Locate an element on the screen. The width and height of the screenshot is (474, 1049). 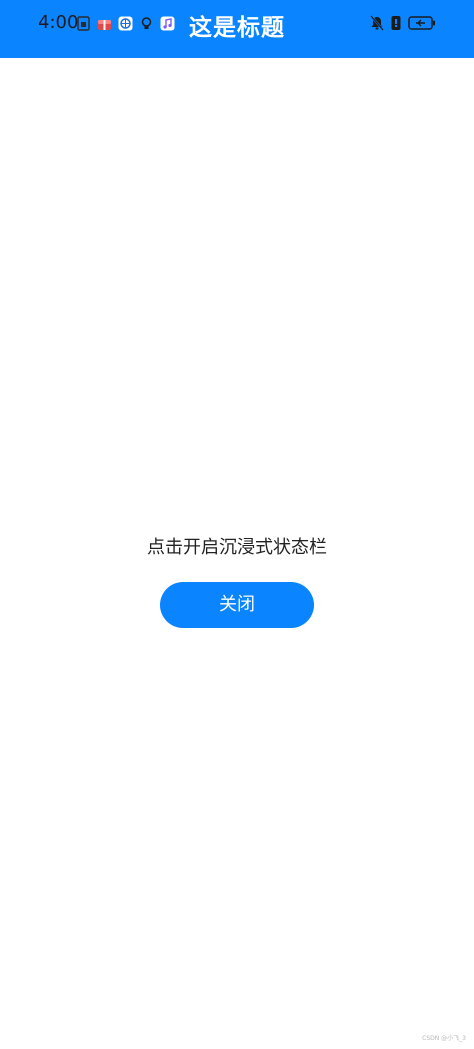
immersive-status-label: 点击开启沉浸式状态栏 is located at coordinates (237, 547).